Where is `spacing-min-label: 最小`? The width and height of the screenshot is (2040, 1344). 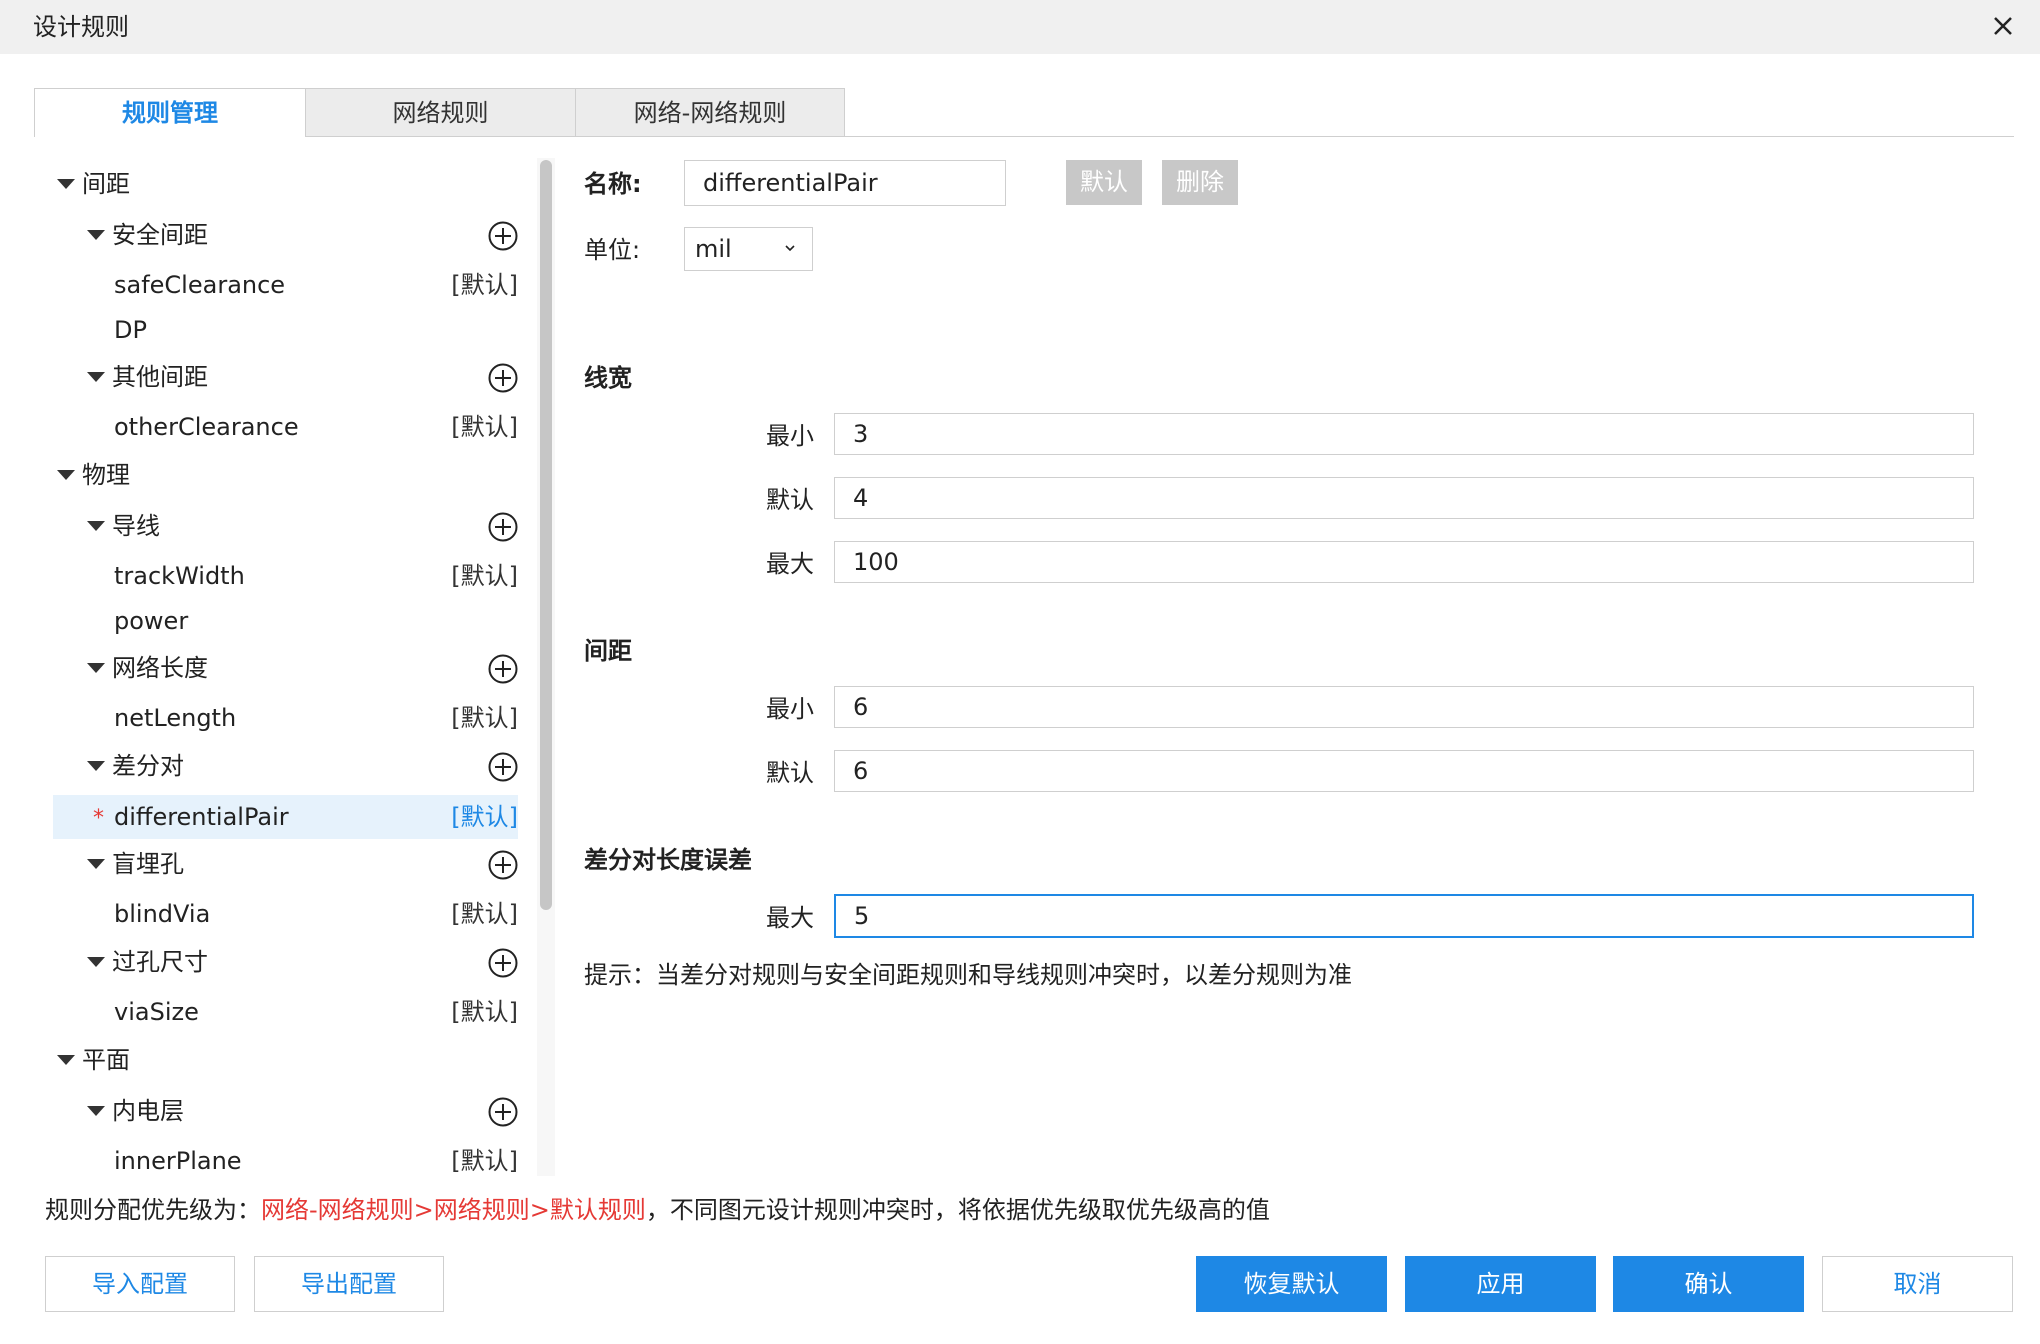 spacing-min-label: 最小 is located at coordinates (790, 709).